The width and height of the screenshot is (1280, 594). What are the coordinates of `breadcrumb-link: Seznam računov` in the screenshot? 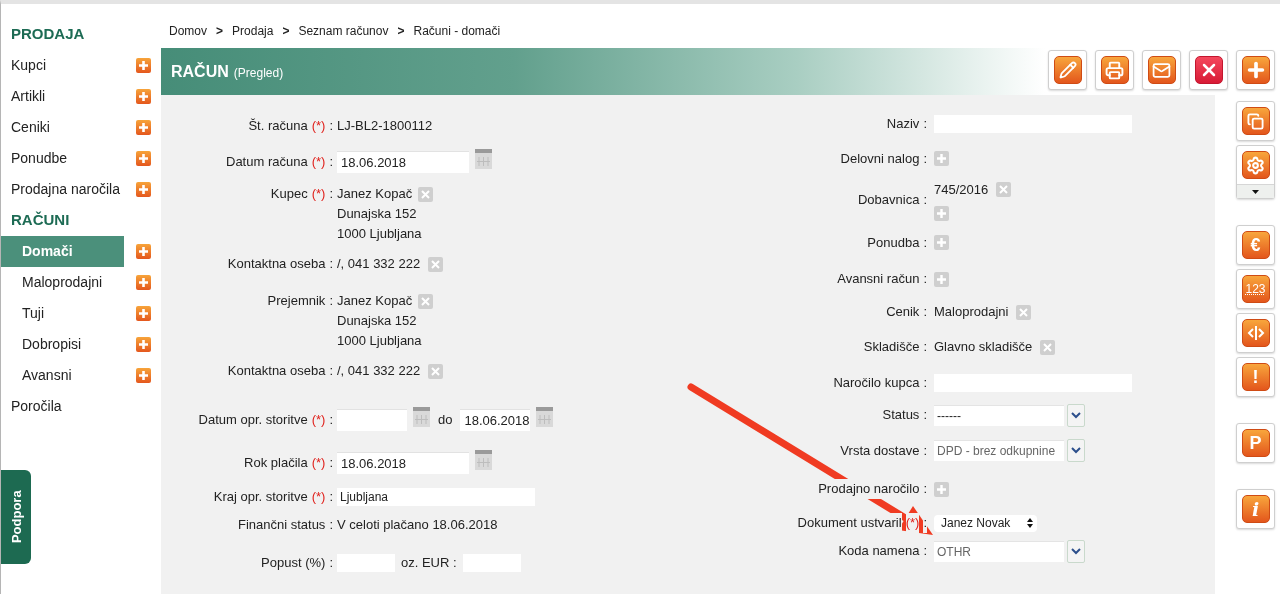 It's located at (343, 31).